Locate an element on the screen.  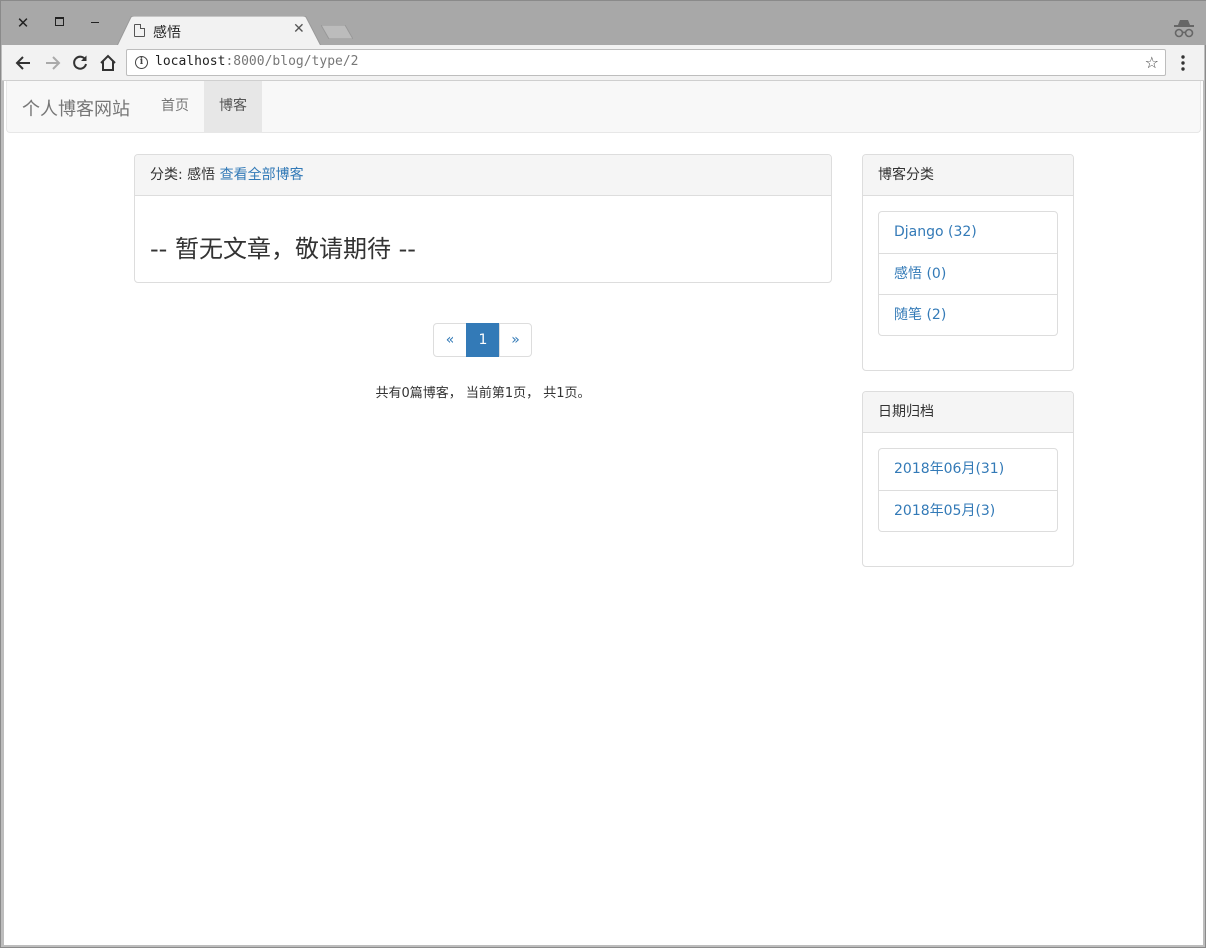
category-item-ganwu: 感悟 (0) is located at coordinates (968, 273).